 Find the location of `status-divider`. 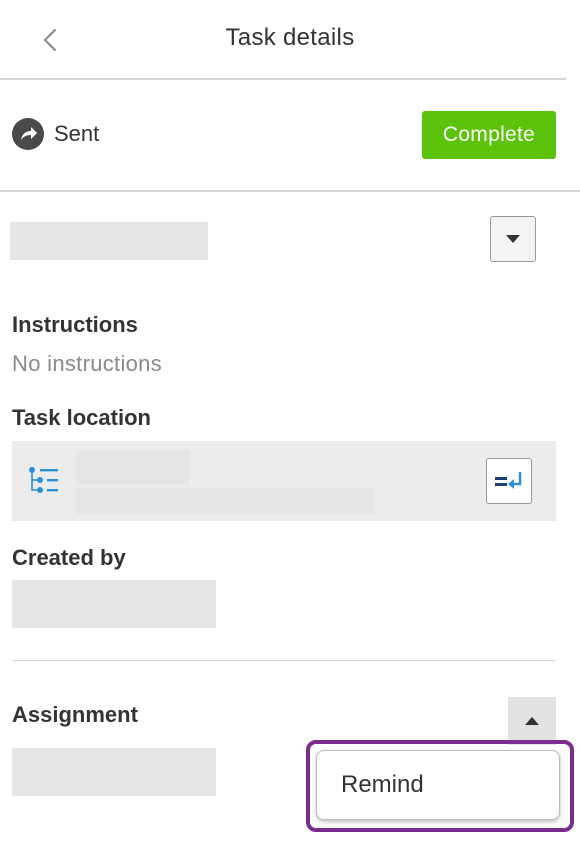

status-divider is located at coordinates (290, 191).